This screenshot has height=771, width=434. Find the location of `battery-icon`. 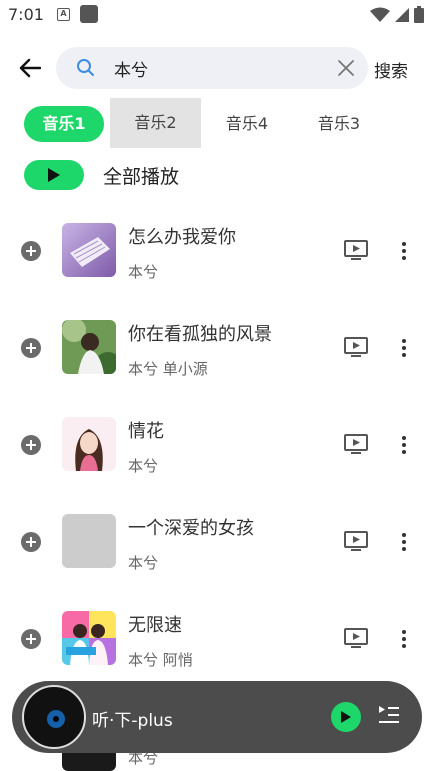

battery-icon is located at coordinates (419, 14).